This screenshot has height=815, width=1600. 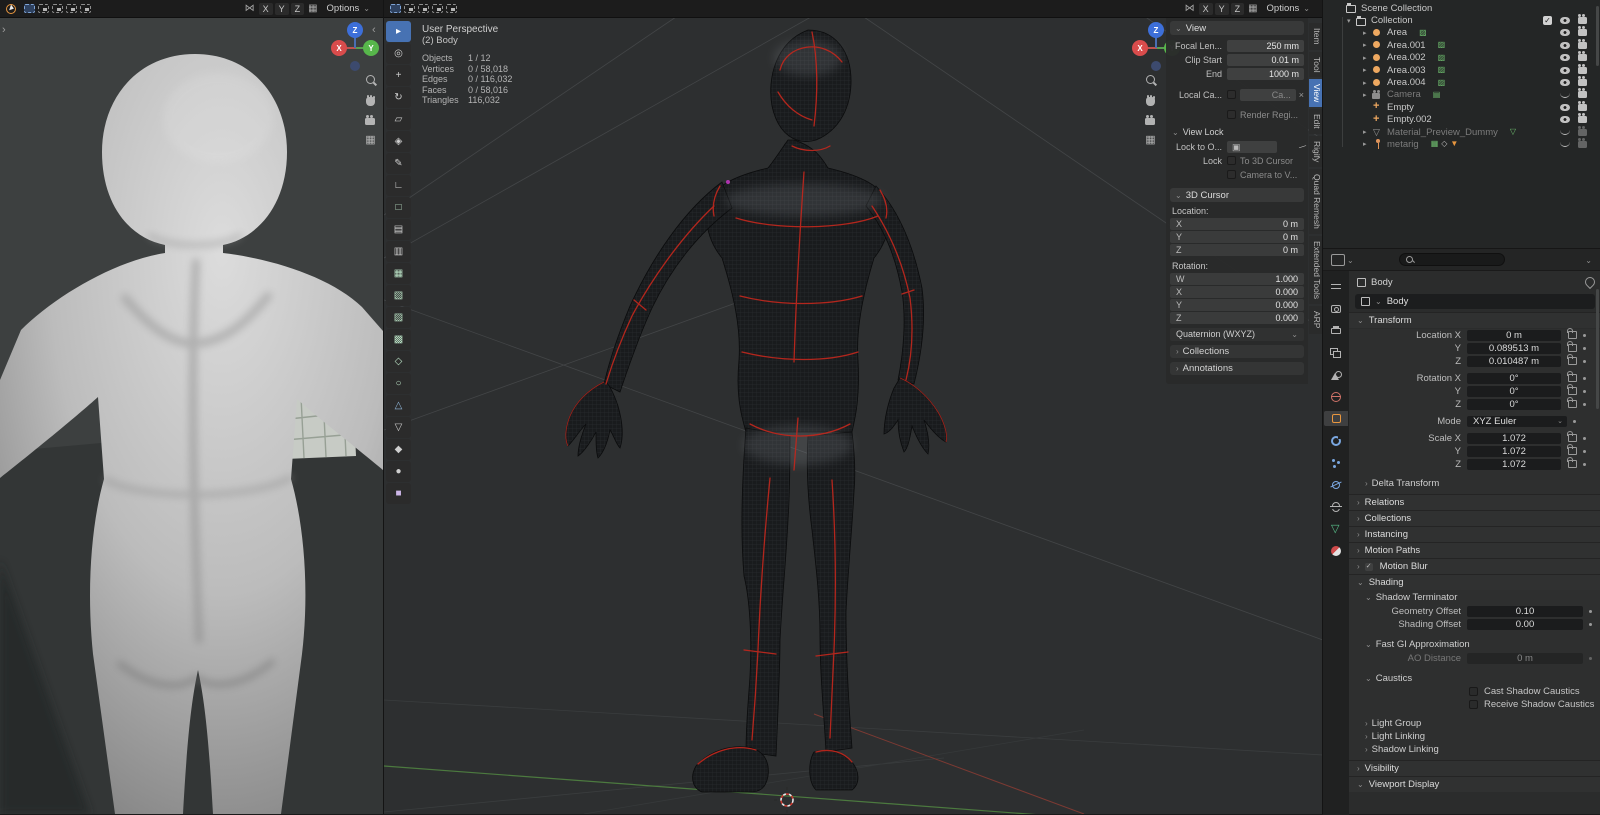 I want to click on value-field: 250 mm, so click(x=1265, y=45).